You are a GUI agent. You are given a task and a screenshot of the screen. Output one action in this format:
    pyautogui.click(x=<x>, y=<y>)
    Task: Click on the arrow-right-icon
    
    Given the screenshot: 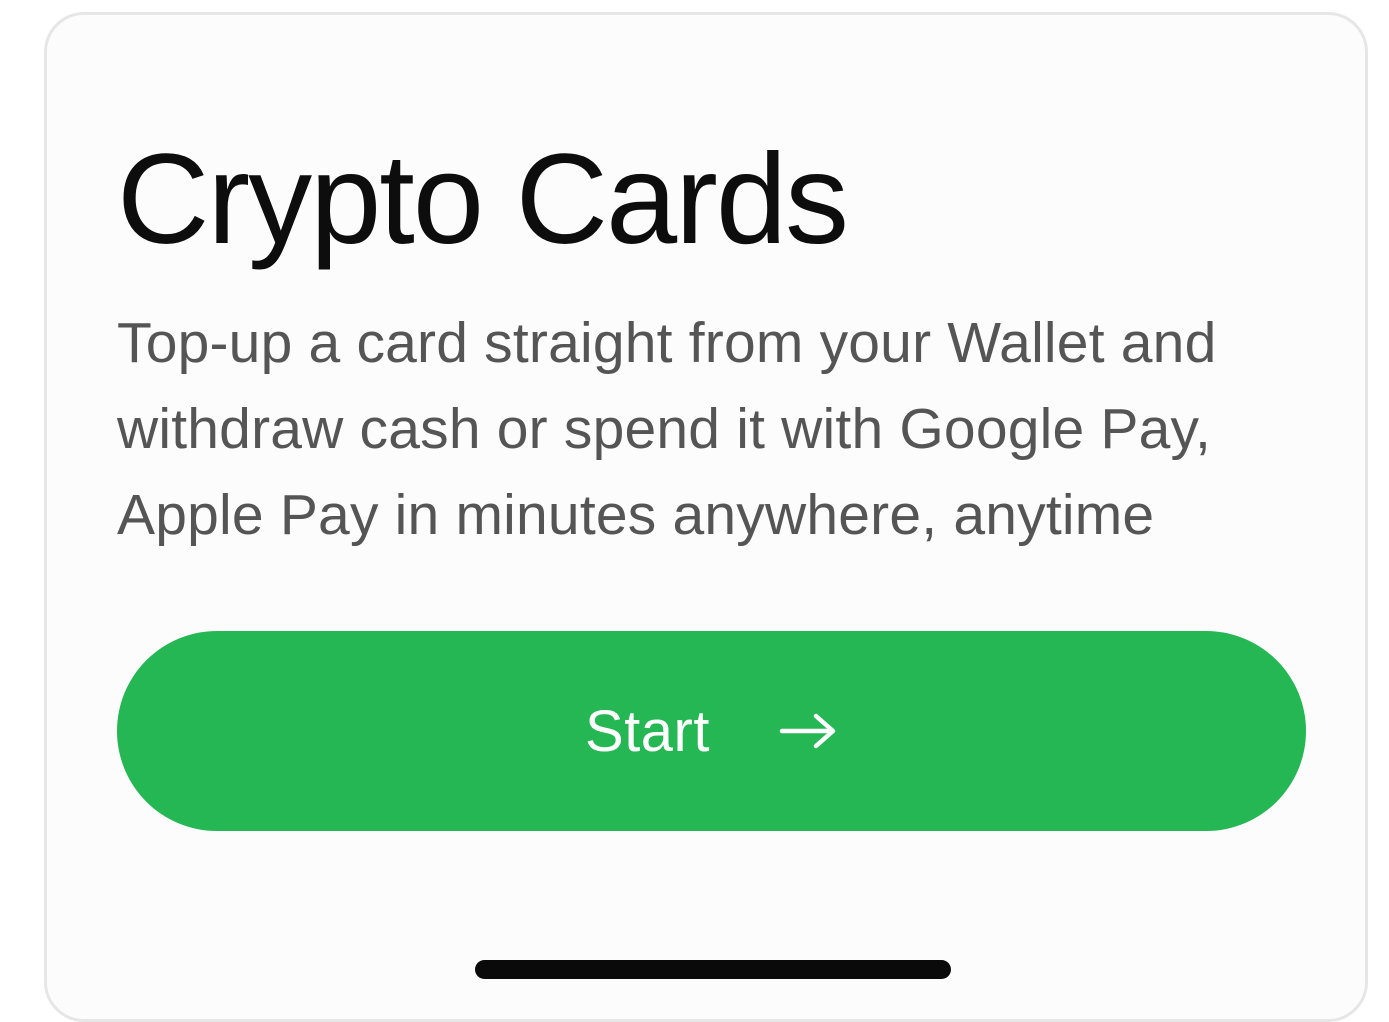 What is the action you would take?
    pyautogui.click(x=808, y=731)
    